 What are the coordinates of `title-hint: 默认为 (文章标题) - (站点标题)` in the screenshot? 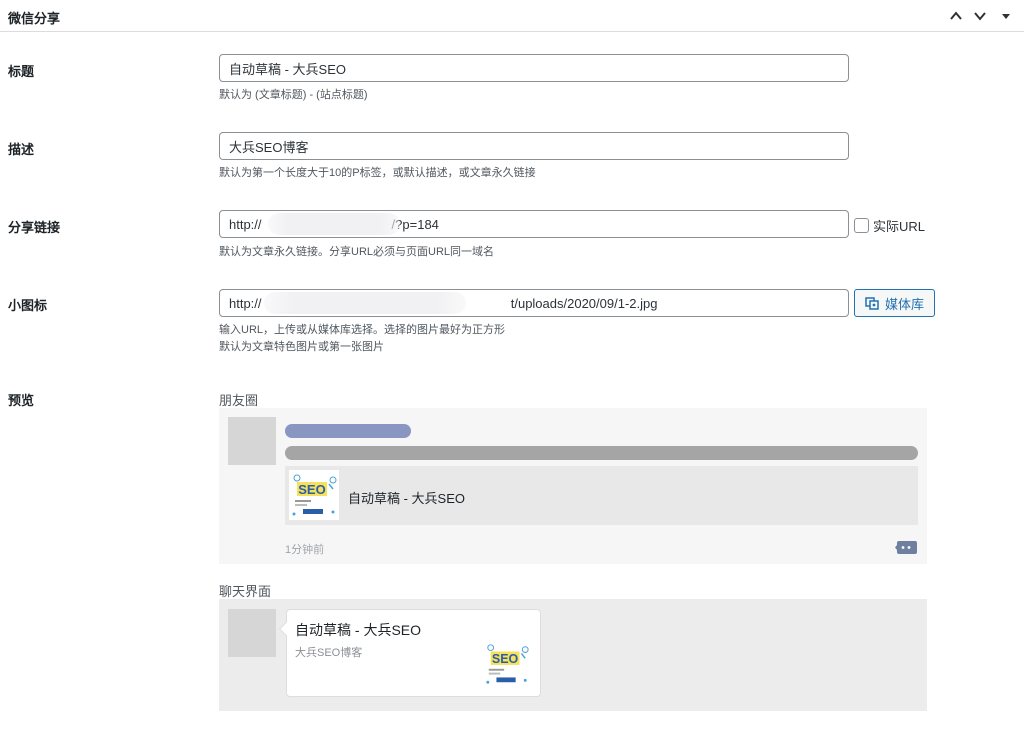 It's located at (293, 95).